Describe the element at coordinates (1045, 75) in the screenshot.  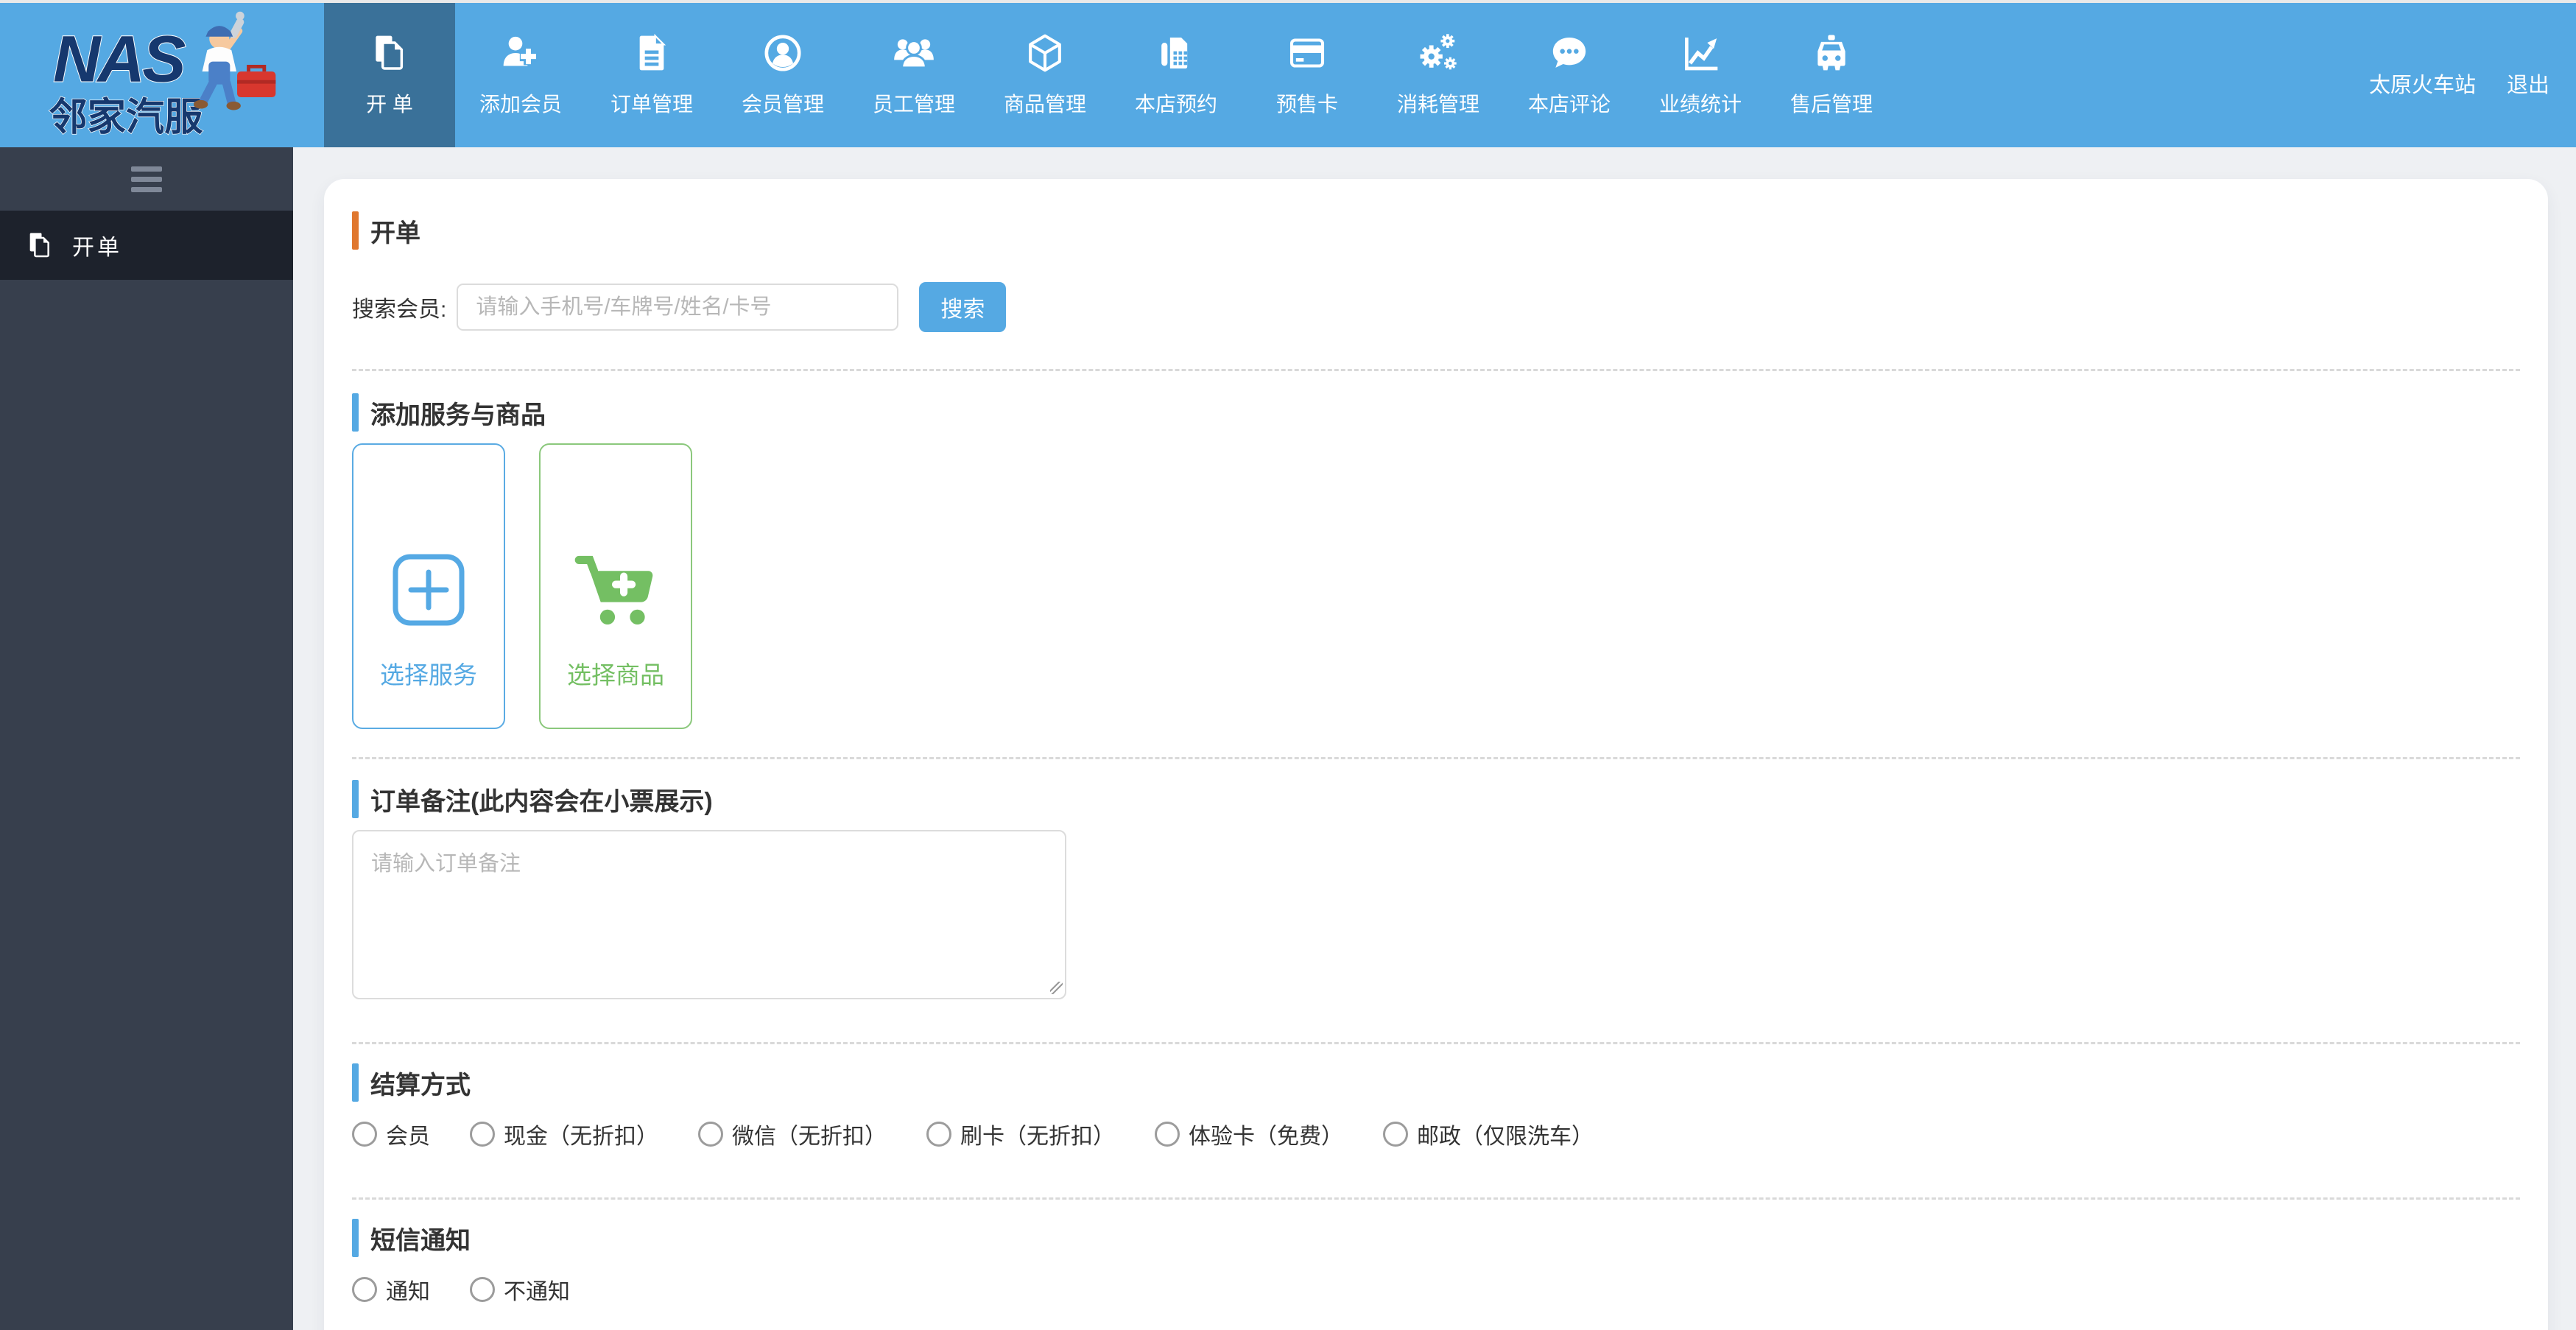
I see `nav-item-product-mgmt: 商品管理` at that location.